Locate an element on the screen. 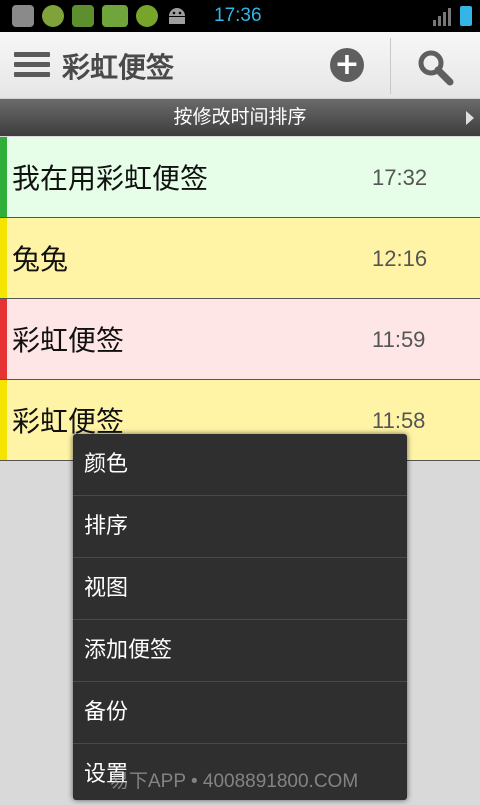  app-icon is located at coordinates (23, 16).